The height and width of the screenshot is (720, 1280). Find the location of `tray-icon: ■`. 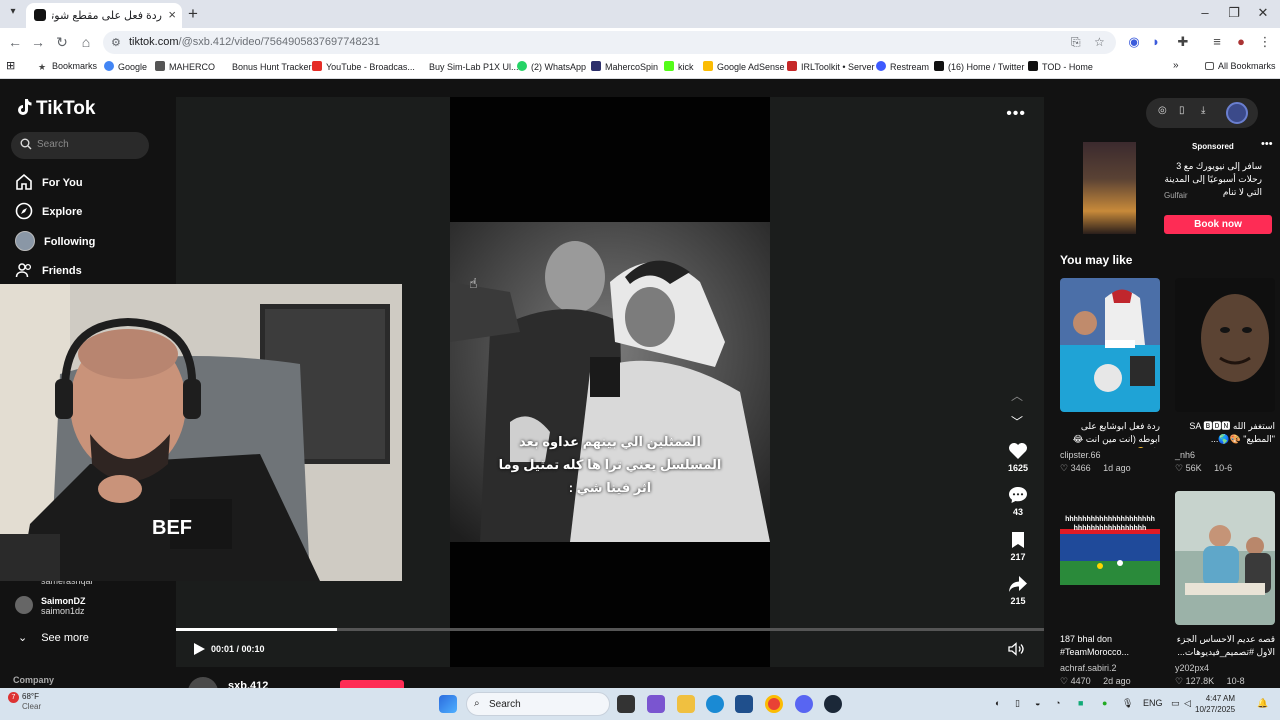

tray-icon: ■ is located at coordinates (1080, 703).